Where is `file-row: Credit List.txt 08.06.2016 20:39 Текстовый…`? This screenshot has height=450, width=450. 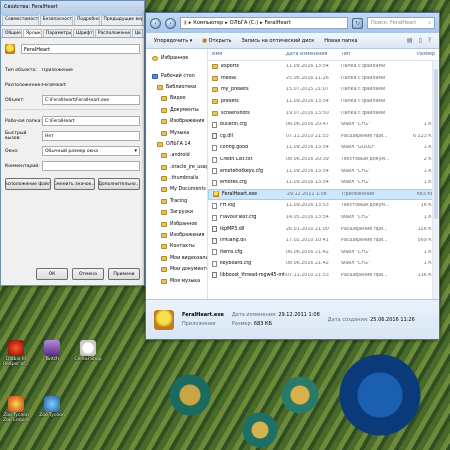 file-row: Credit List.txt 08.06.2016 20:39 Текстовый… is located at coordinates (323, 160).